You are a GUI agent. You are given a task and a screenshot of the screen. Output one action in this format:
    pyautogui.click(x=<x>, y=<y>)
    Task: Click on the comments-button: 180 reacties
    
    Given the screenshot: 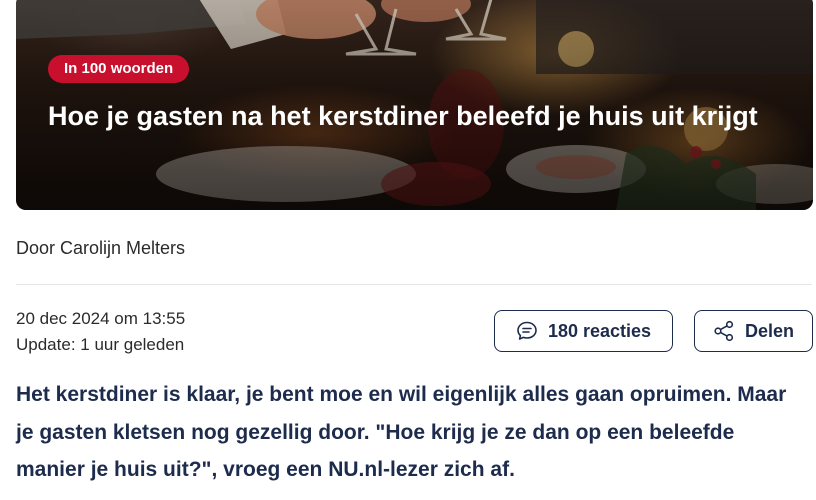 What is the action you would take?
    pyautogui.click(x=583, y=331)
    